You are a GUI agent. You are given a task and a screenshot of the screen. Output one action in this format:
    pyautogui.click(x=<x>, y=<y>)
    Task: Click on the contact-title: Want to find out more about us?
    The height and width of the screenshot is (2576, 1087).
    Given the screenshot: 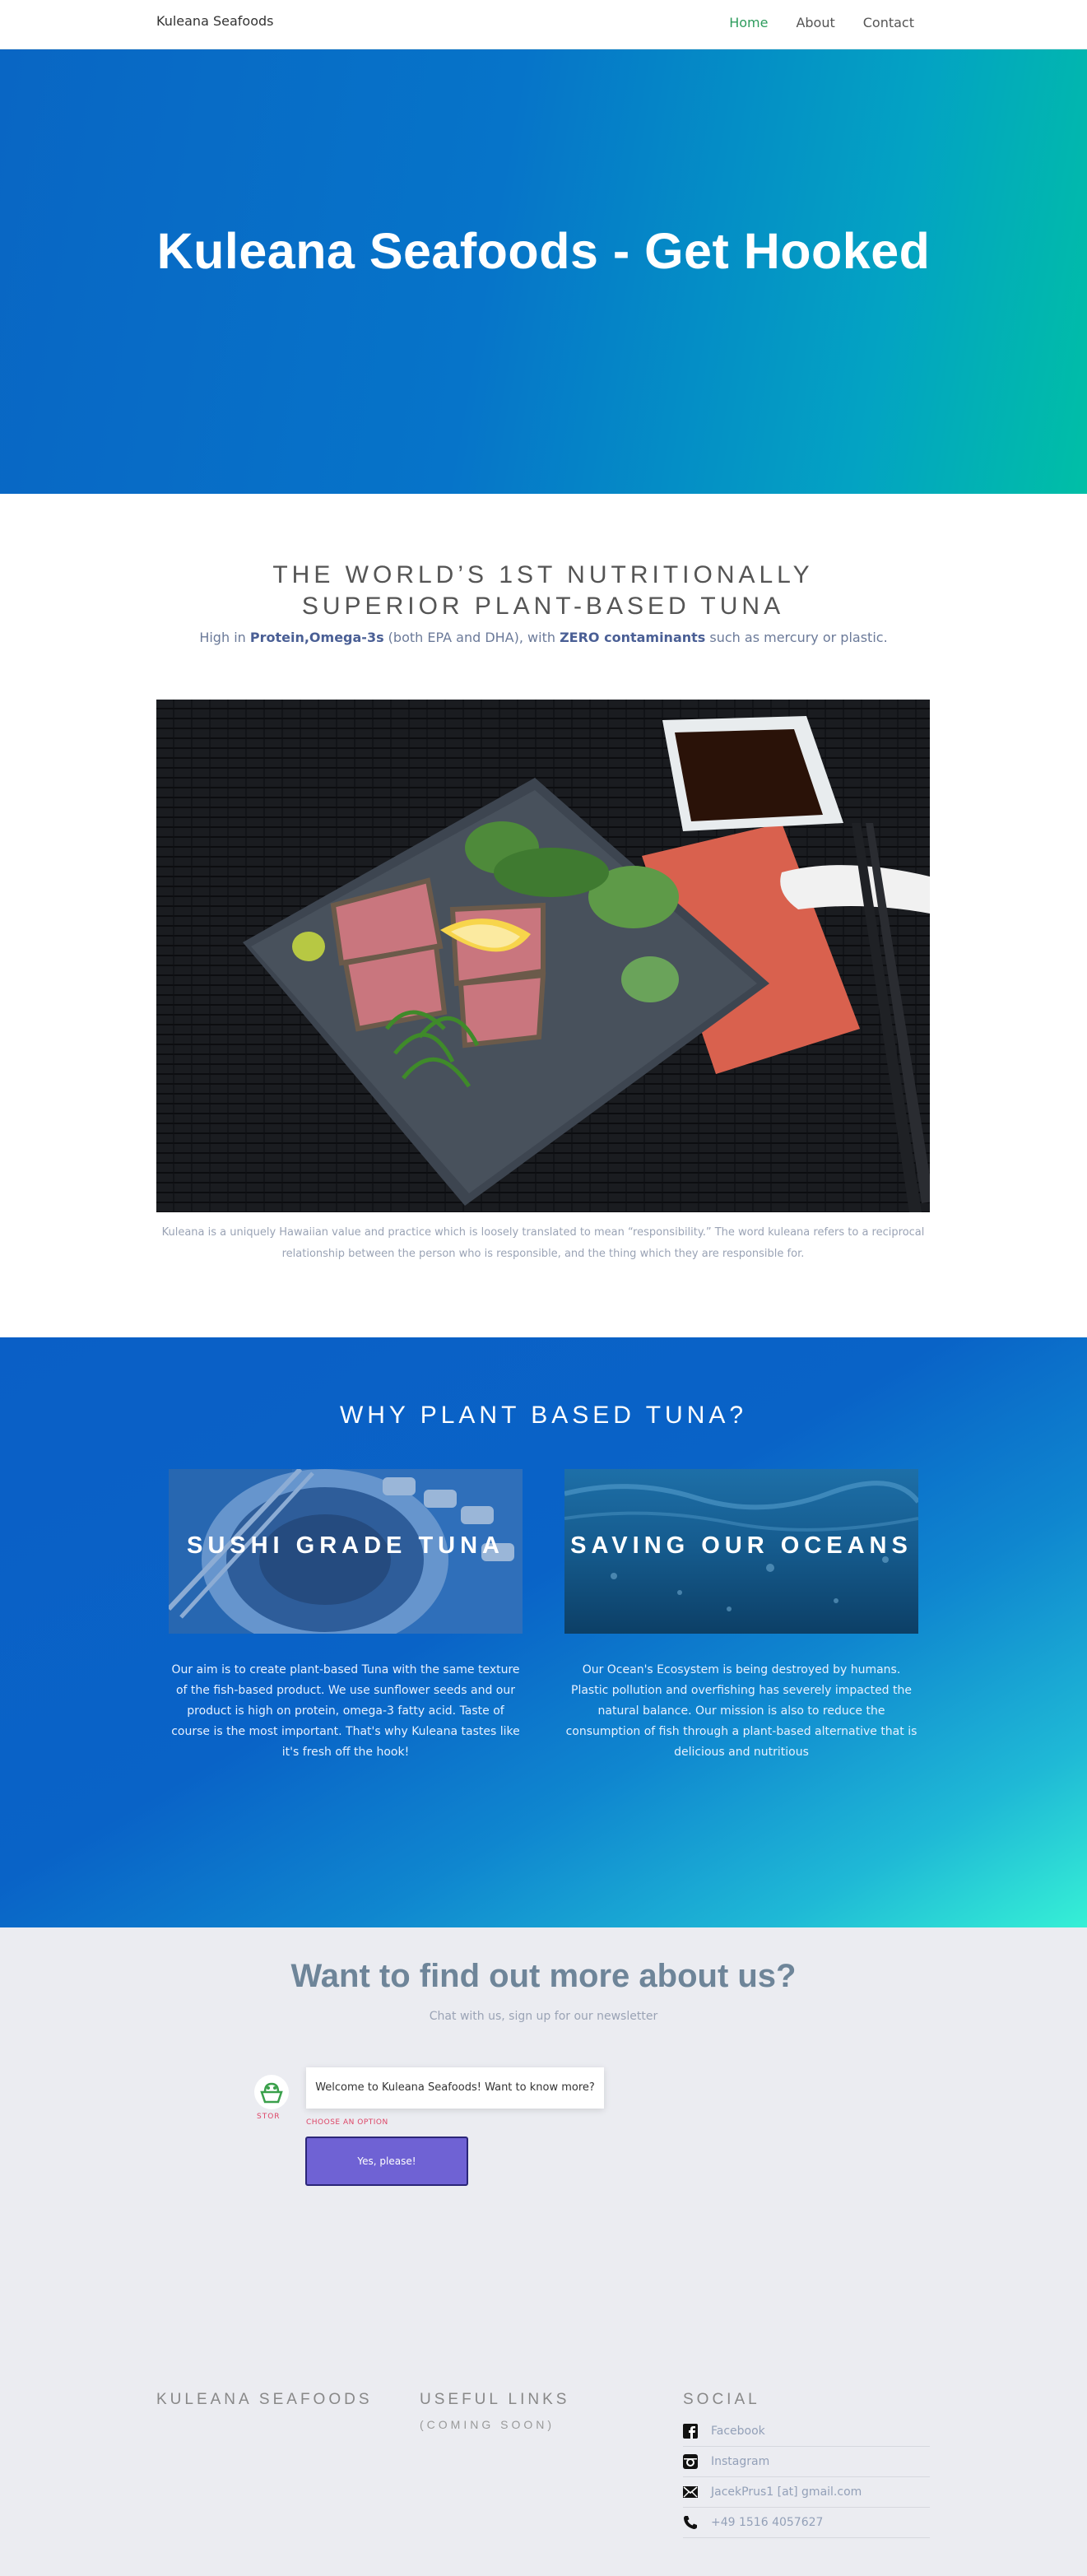 What is the action you would take?
    pyautogui.click(x=543, y=1976)
    